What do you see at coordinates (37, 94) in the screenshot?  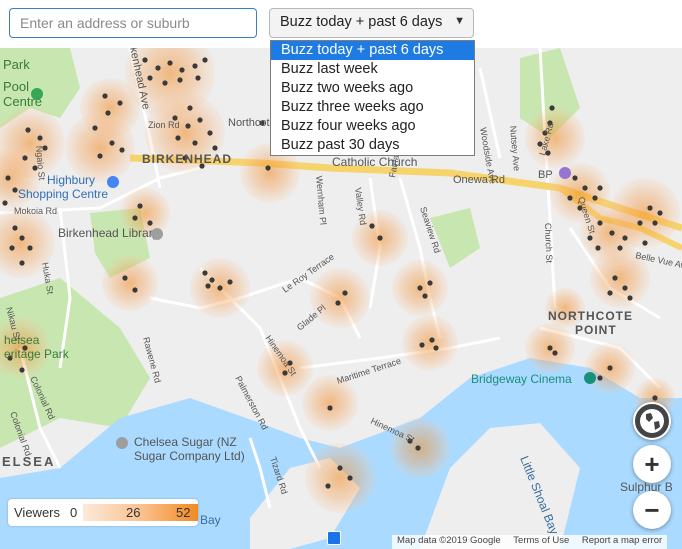 I see `park-icon` at bounding box center [37, 94].